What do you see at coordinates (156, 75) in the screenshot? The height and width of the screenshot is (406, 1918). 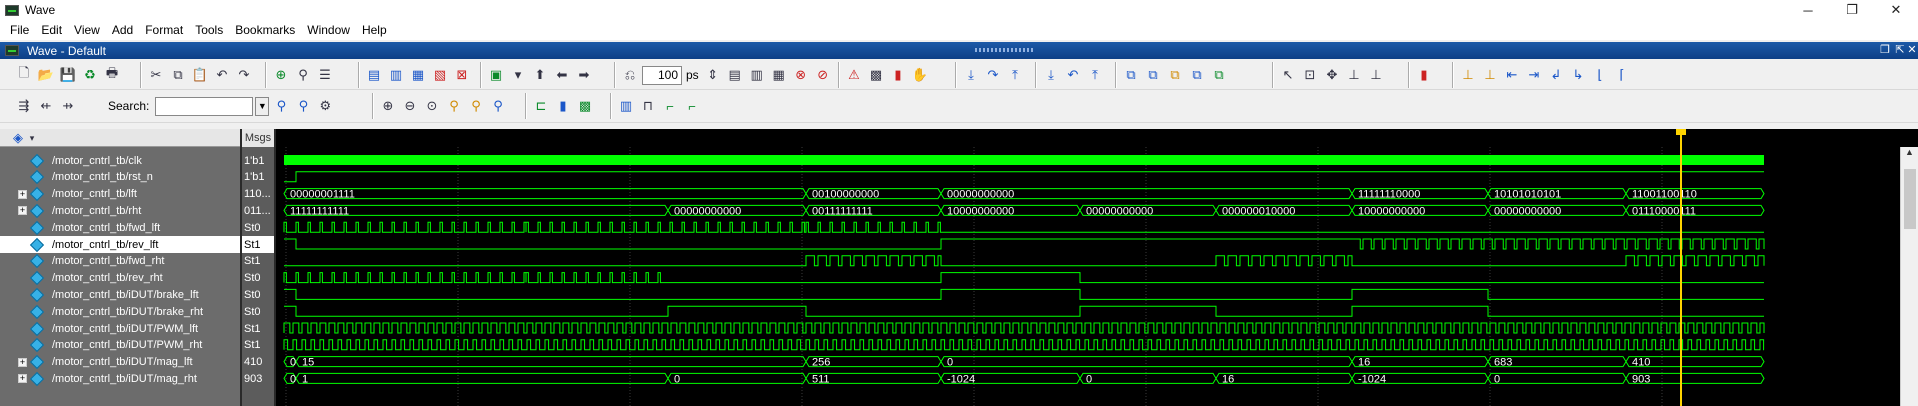 I see `cut-icon: ✂` at bounding box center [156, 75].